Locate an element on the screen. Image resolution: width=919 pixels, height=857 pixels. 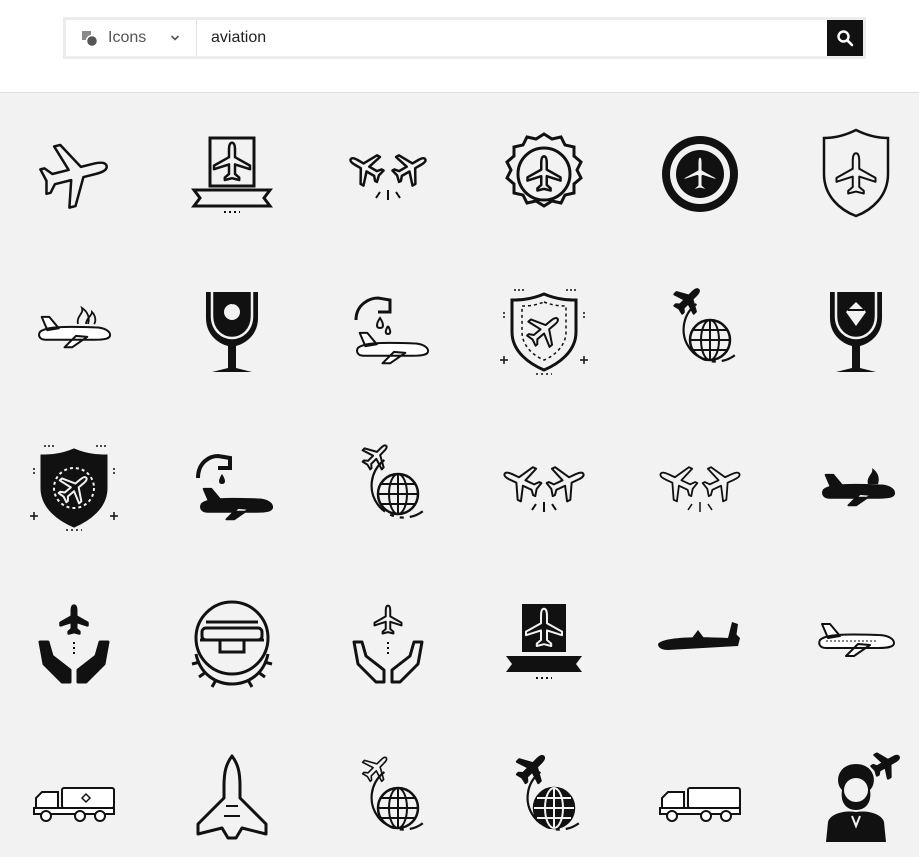
search-icon is located at coordinates (845, 38).